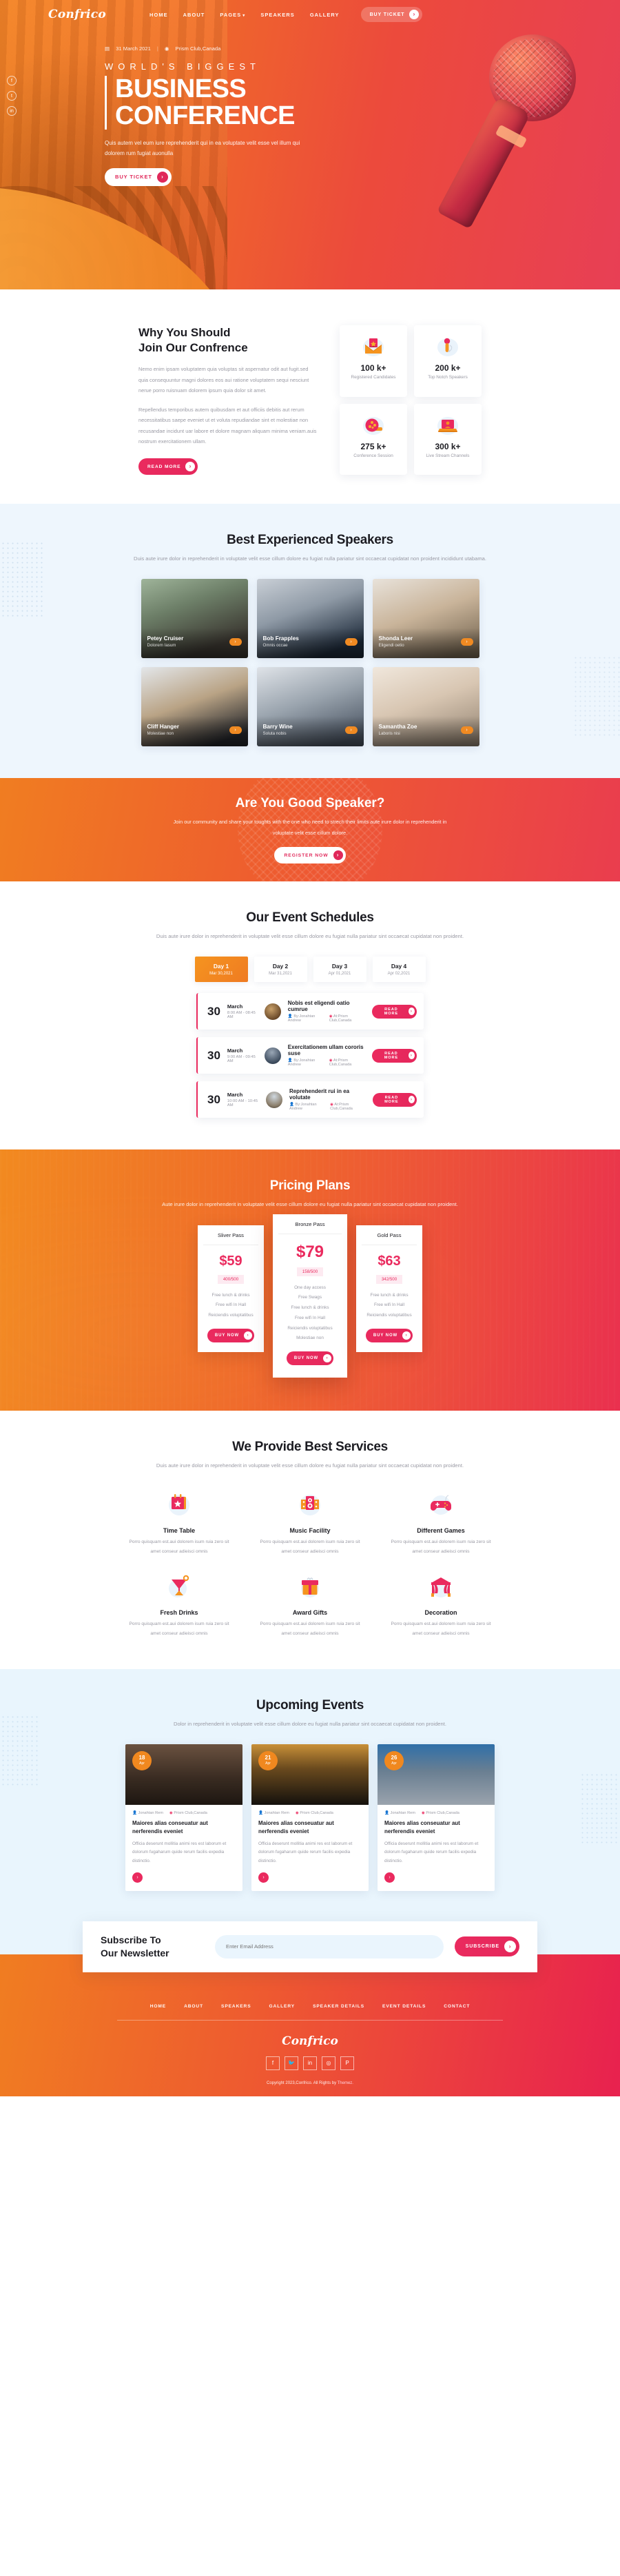 The width and height of the screenshot is (620, 2576). Describe the element at coordinates (193, 2006) in the screenshot. I see `footer-nav-about: ABOUT` at that location.